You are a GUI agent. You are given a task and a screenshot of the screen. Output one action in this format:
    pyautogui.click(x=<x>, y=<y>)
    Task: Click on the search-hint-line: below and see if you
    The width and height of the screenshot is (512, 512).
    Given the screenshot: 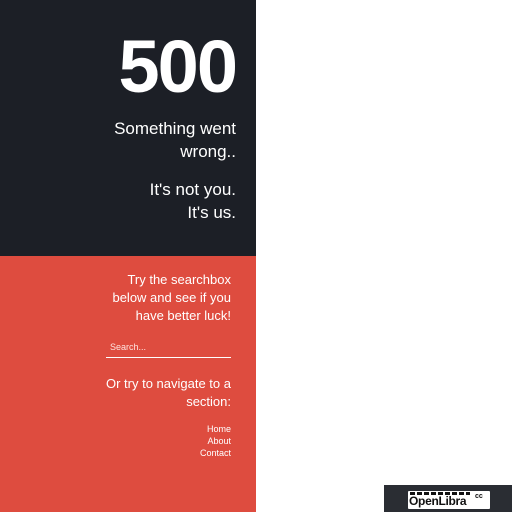 What is the action you would take?
    pyautogui.click(x=171, y=297)
    